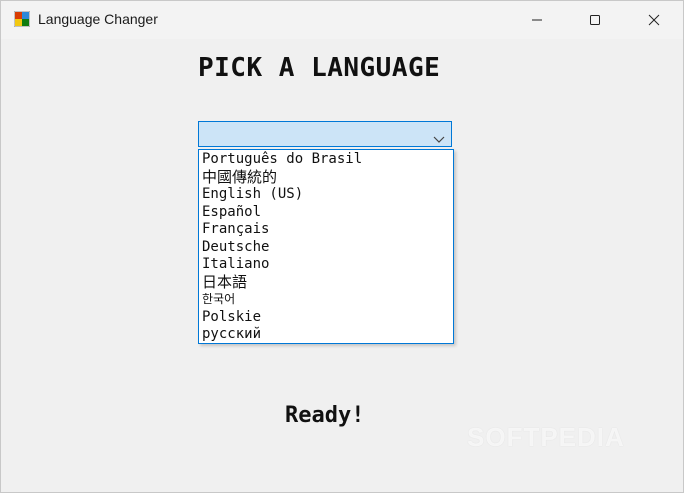  I want to click on language-option-fr: Français, so click(326, 230).